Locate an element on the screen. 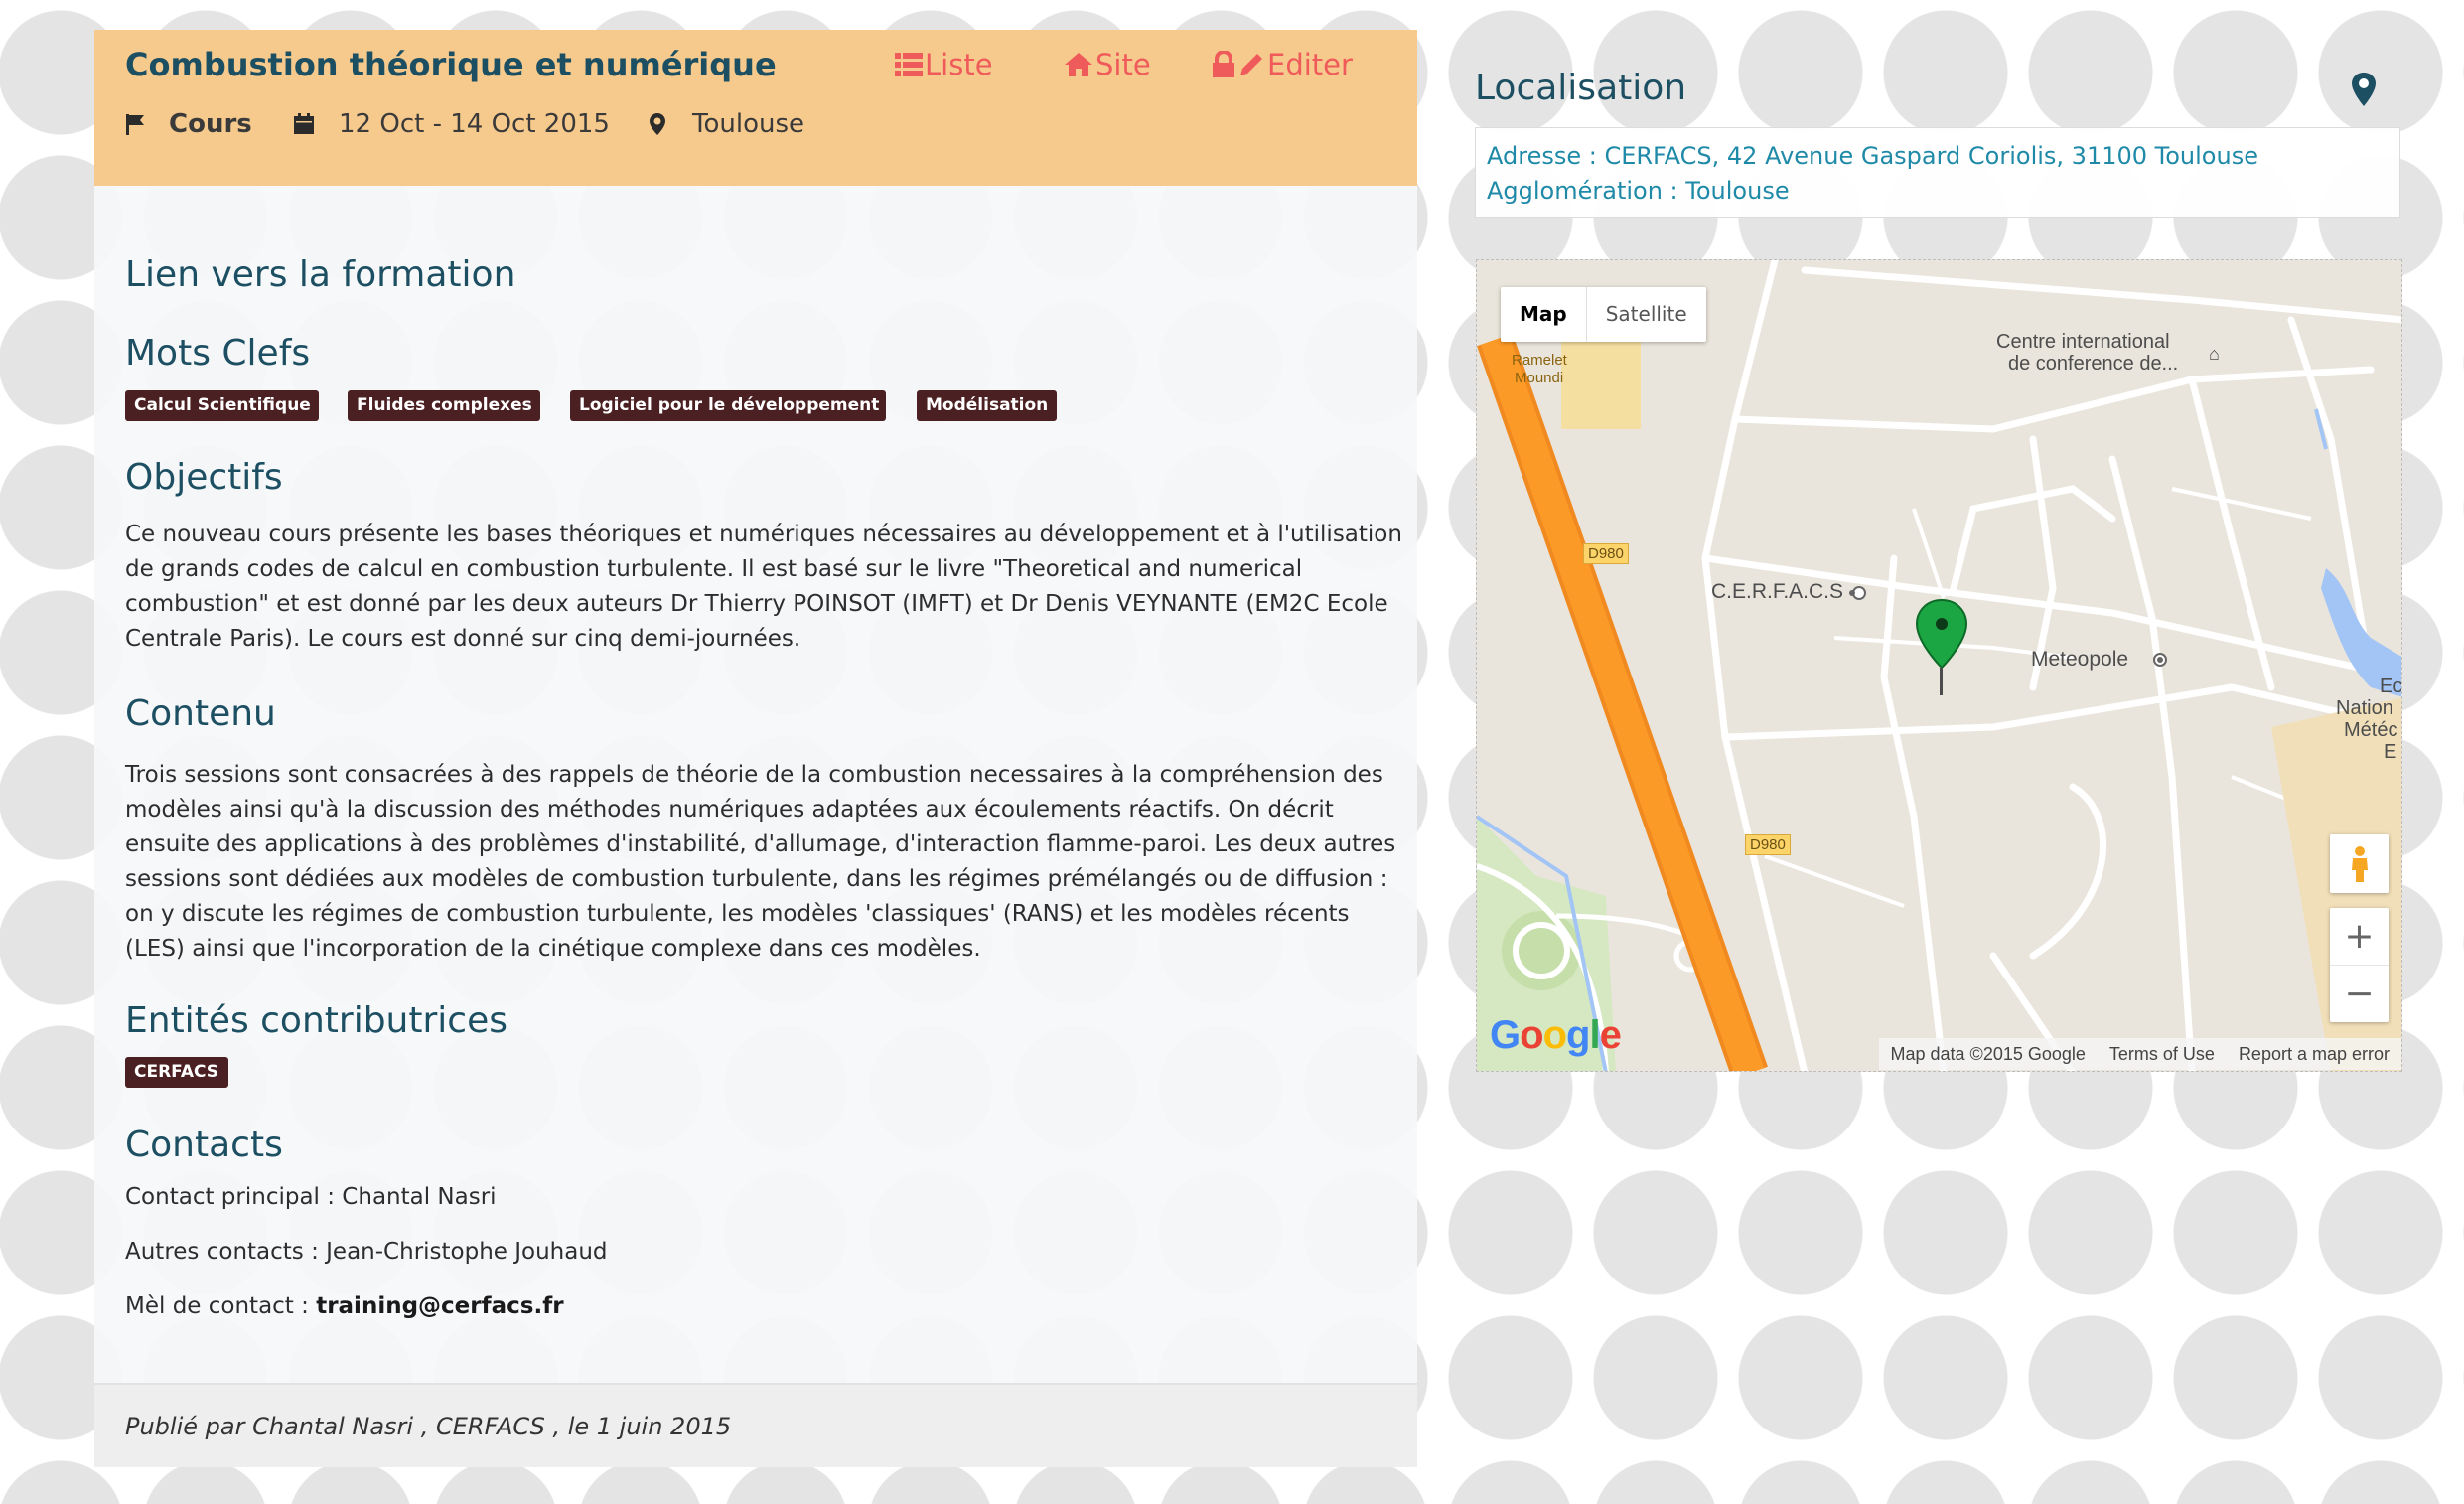 The height and width of the screenshot is (1504, 2464). keyword-tag: Fluides complexes is located at coordinates (444, 405).